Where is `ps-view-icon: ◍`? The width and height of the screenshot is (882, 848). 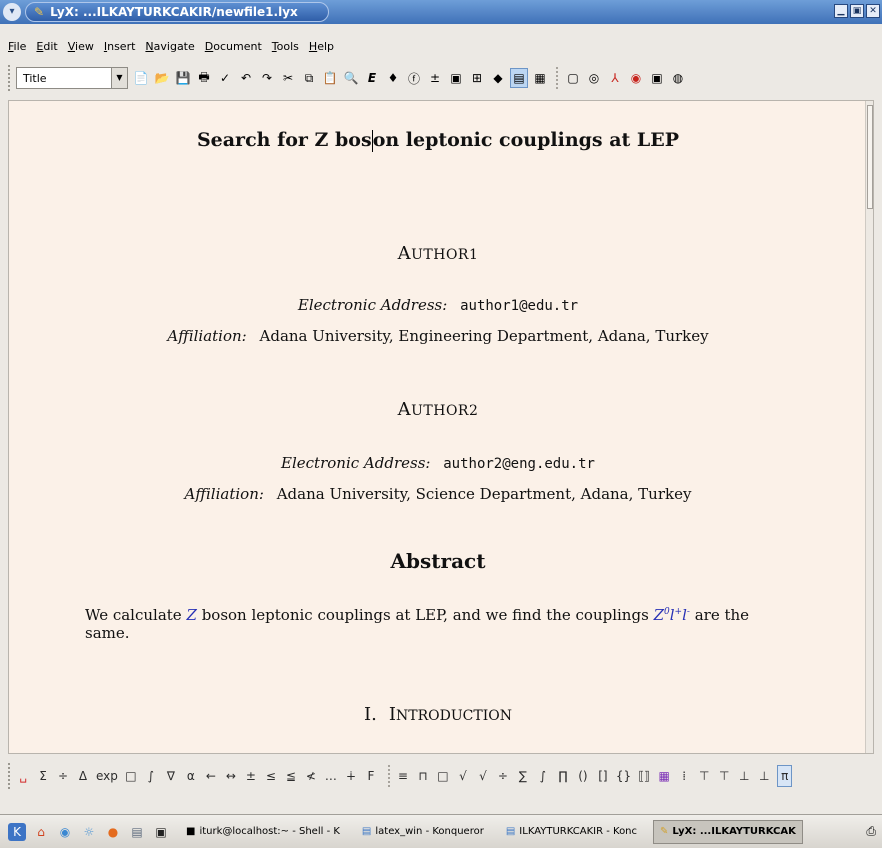
ps-view-icon: ◍ is located at coordinates (678, 78).